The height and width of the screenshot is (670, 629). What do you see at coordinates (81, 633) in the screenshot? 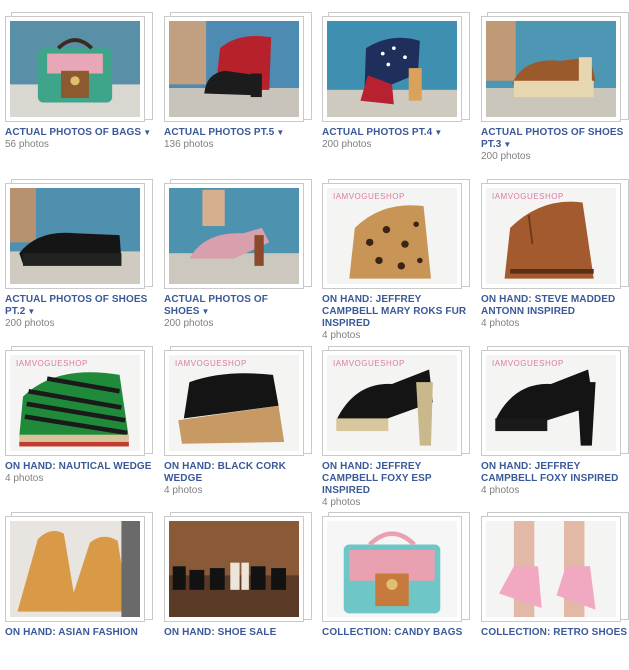
I see `album-title-link: ON HAND: ASIAN FASHION` at bounding box center [81, 633].